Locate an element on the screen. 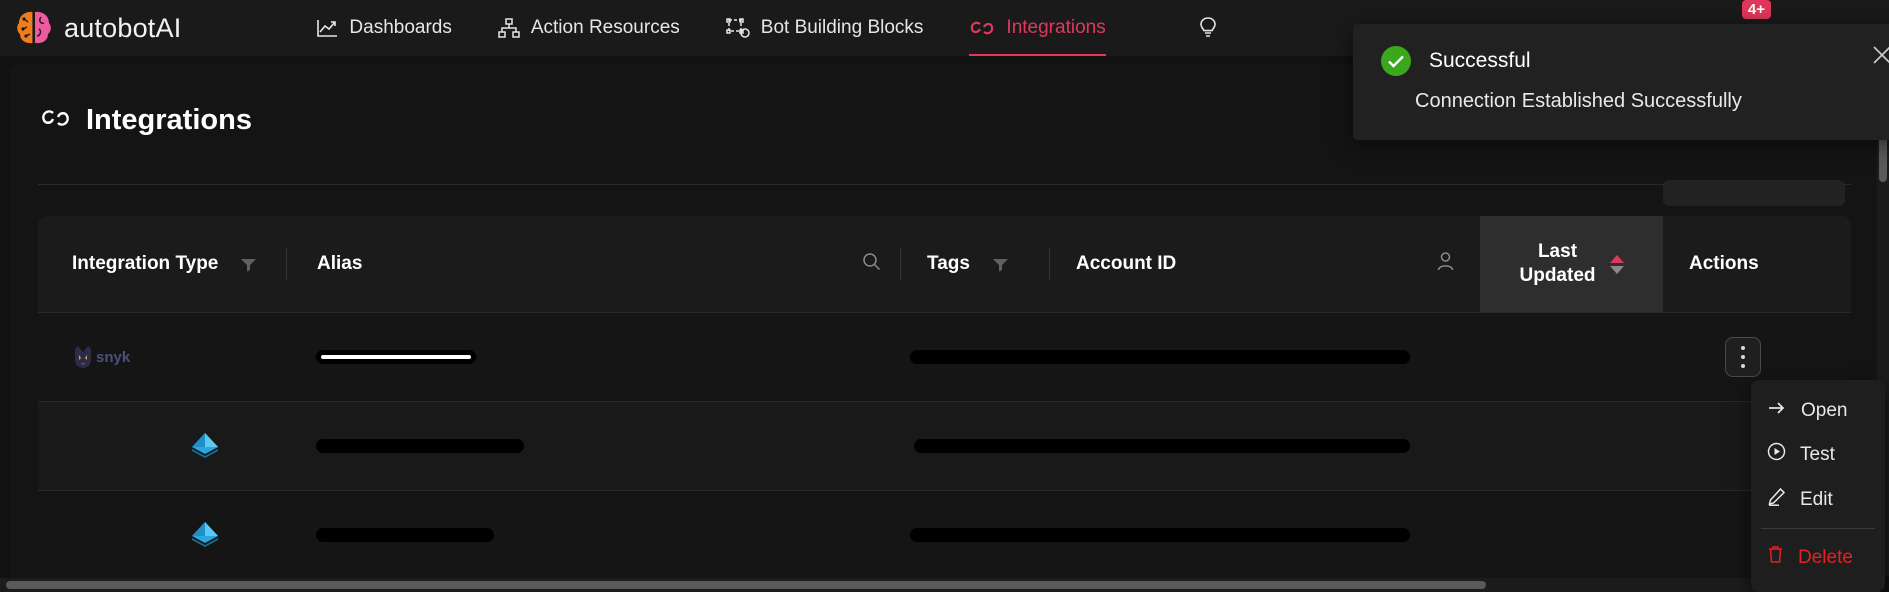 The image size is (1889, 592). column-header-actions: Actions is located at coordinates (1757, 264).